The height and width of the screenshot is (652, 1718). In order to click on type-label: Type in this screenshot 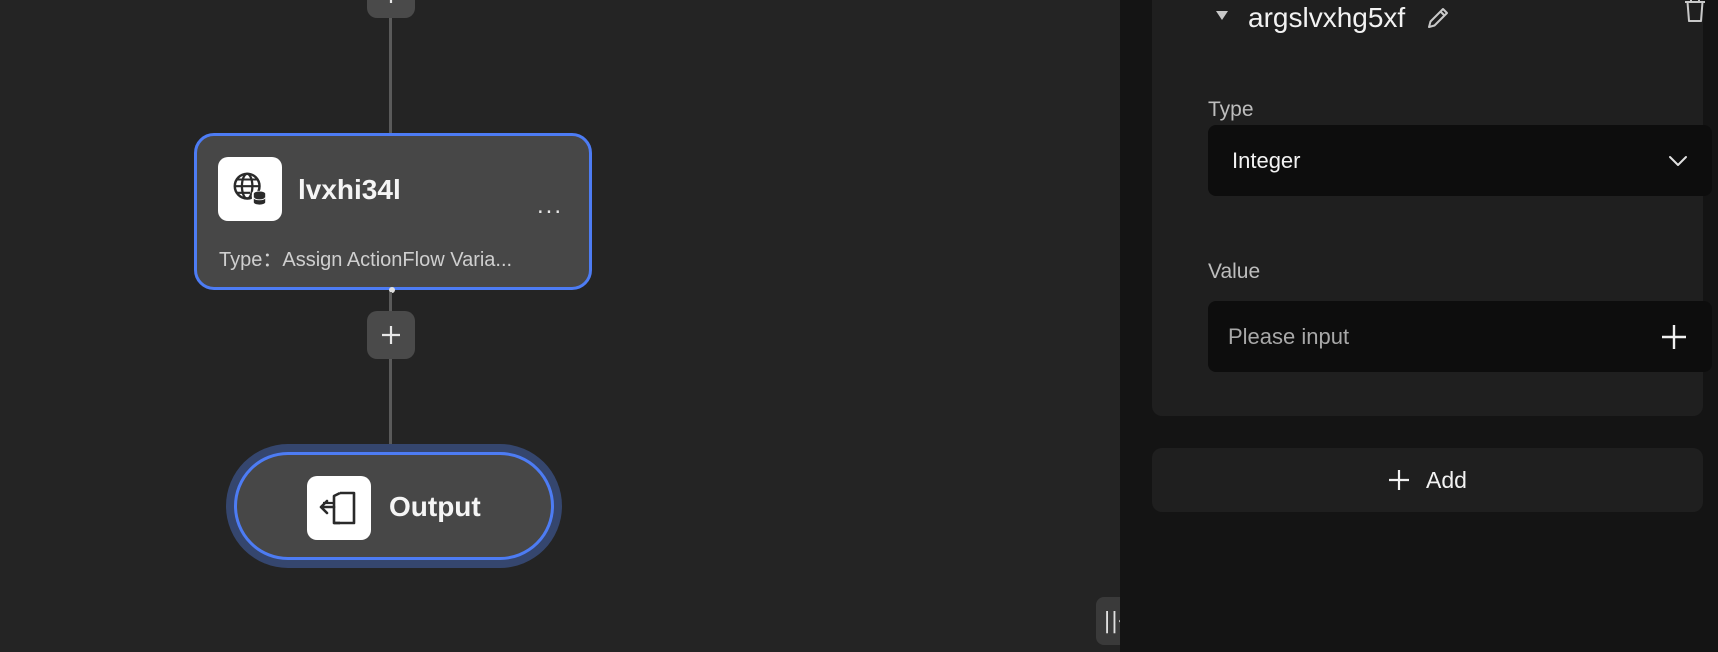, I will do `click(1231, 109)`.